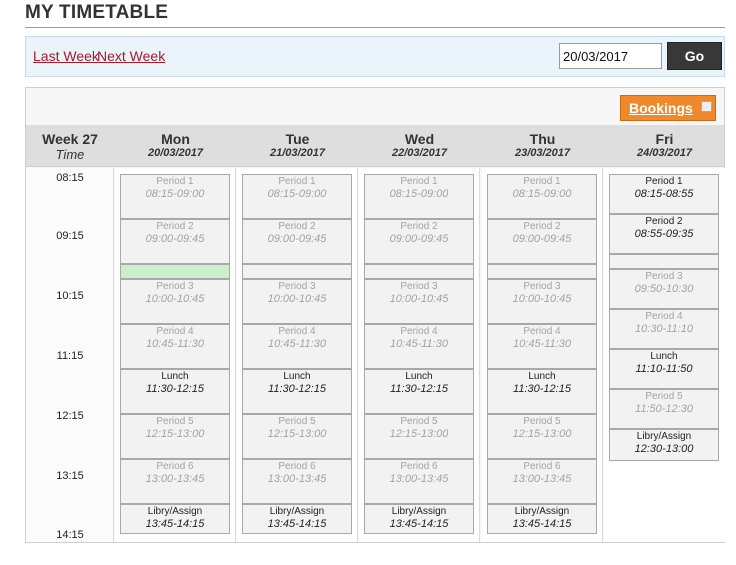  I want to click on go-button: Go, so click(694, 56).